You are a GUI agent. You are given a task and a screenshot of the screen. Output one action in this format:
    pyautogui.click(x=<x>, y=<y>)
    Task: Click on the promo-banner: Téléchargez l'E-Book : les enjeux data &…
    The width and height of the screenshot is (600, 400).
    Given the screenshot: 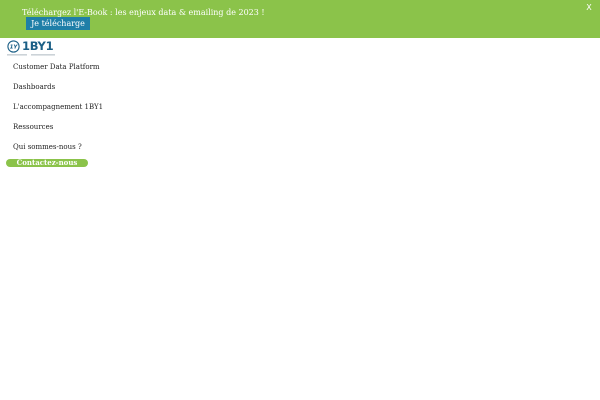 What is the action you would take?
    pyautogui.click(x=300, y=19)
    